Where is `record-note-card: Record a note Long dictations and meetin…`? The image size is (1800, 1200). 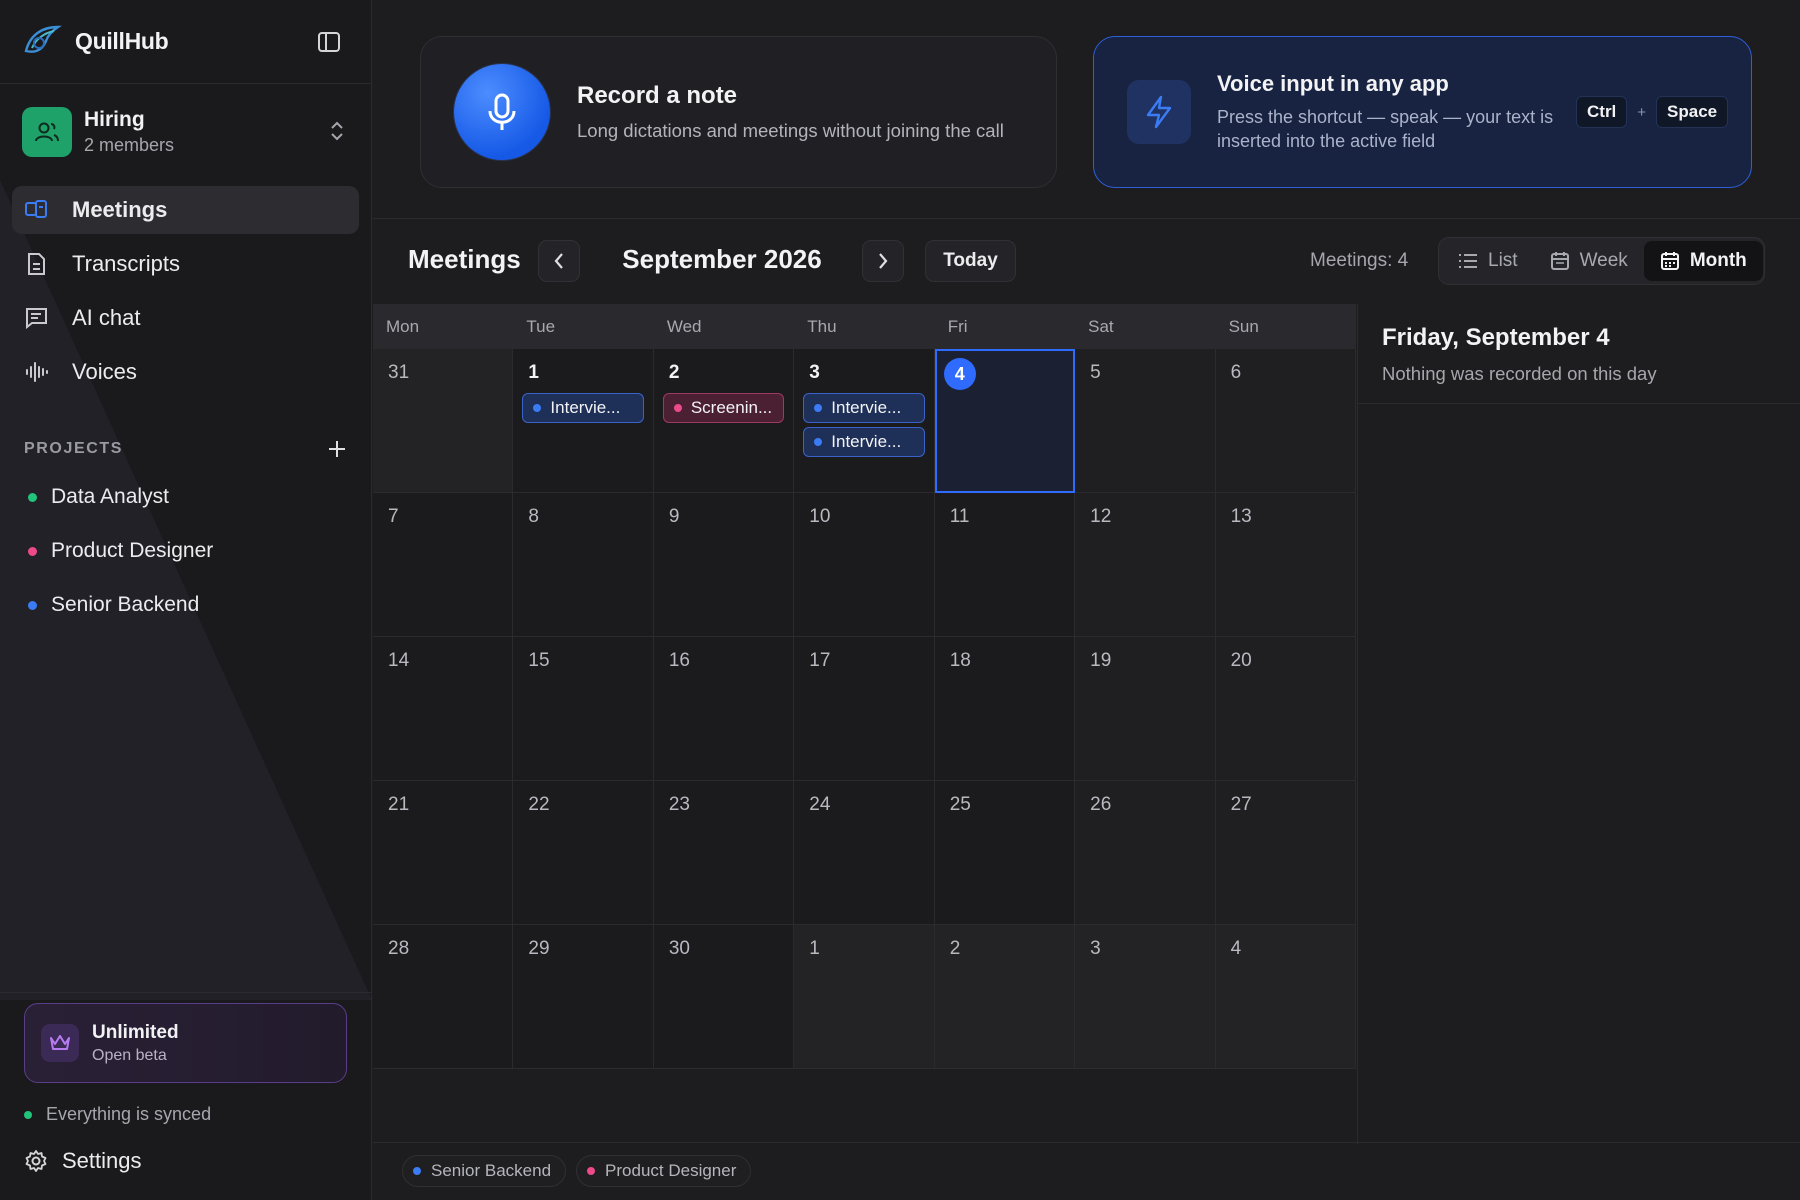
record-note-card: Record a note Long dictations and meetin… is located at coordinates (738, 112).